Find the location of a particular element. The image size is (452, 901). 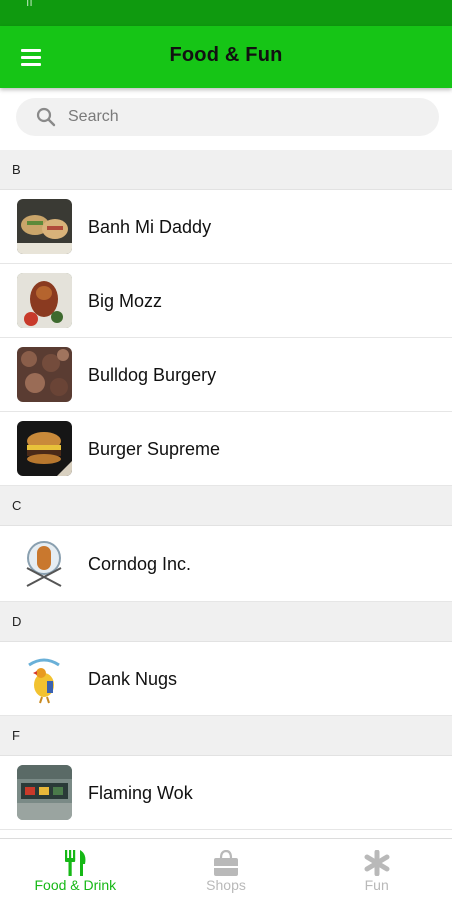

tab-fun: Fun is located at coordinates (376, 870).